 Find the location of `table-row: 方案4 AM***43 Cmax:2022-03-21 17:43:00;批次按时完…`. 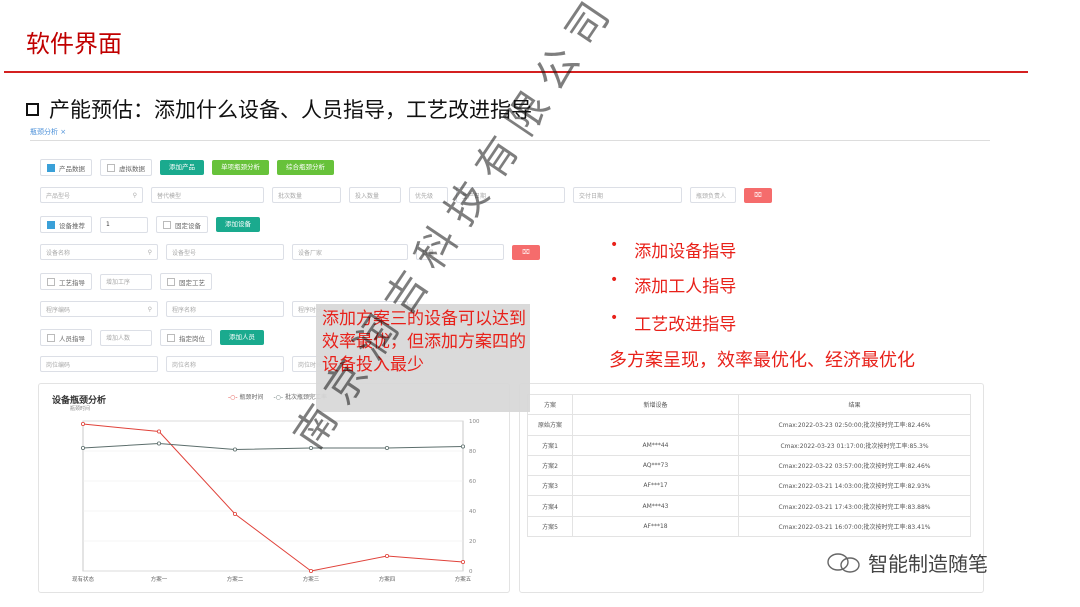

table-row: 方案4 AM***43 Cmax:2022-03-21 17:43:00;批次按时完… is located at coordinates (749, 506).